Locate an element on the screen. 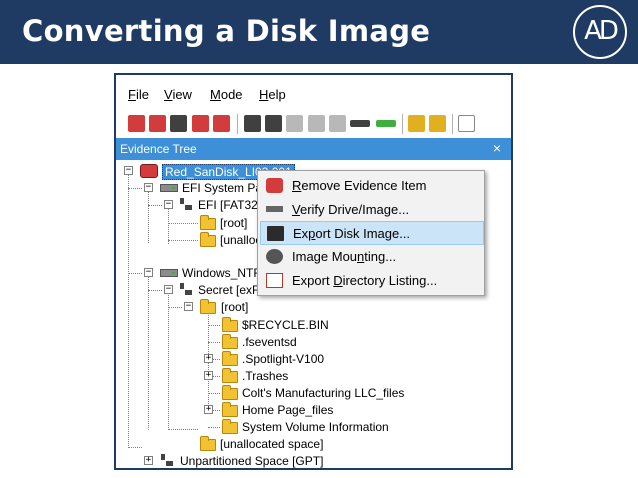  logo-text: AD is located at coordinates (601, 31).